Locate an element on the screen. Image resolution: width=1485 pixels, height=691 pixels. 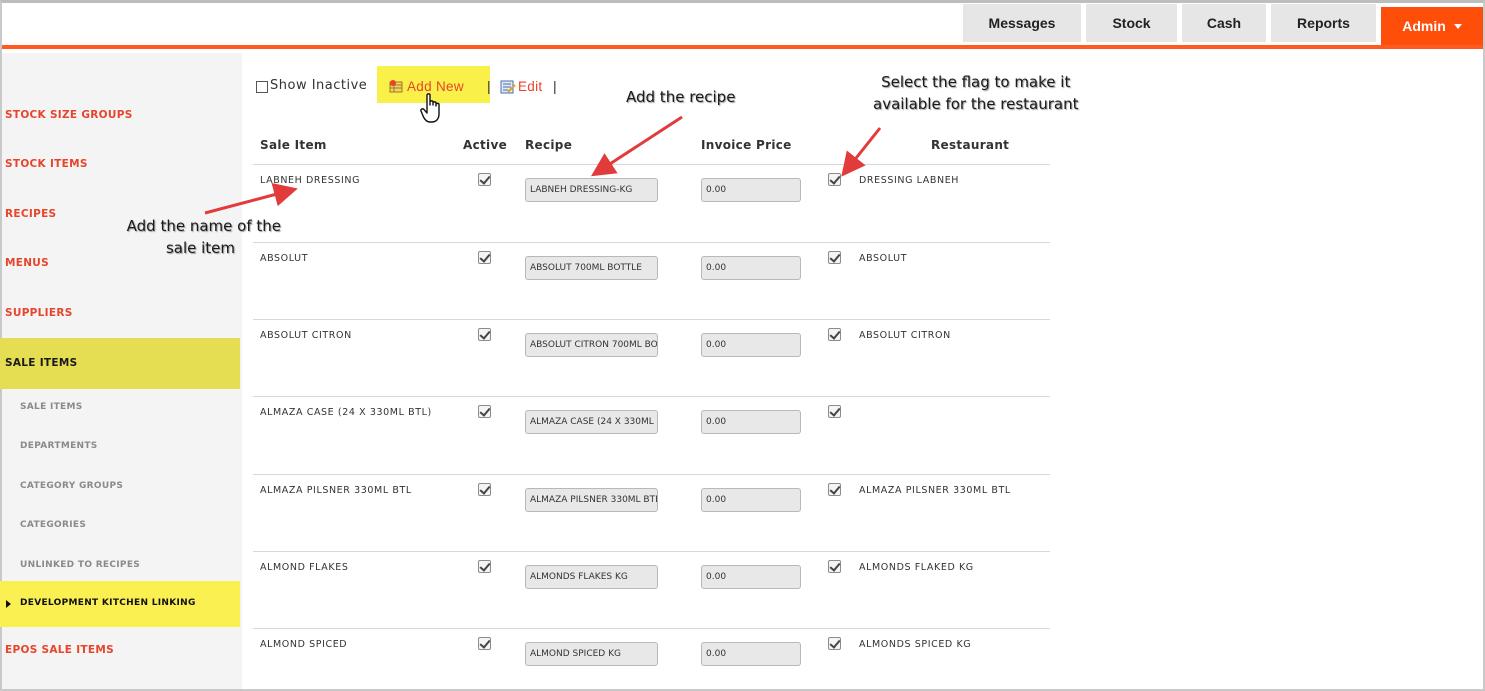
restaurant-name: DRESSING LABNEH is located at coordinates (909, 180).